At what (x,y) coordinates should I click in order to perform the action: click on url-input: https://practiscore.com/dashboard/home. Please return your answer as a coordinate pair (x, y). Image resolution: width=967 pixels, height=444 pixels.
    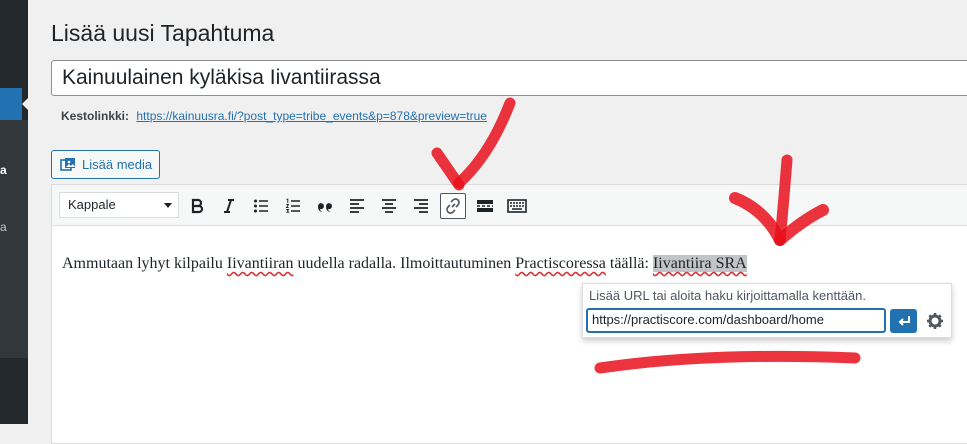
    Looking at the image, I should click on (736, 320).